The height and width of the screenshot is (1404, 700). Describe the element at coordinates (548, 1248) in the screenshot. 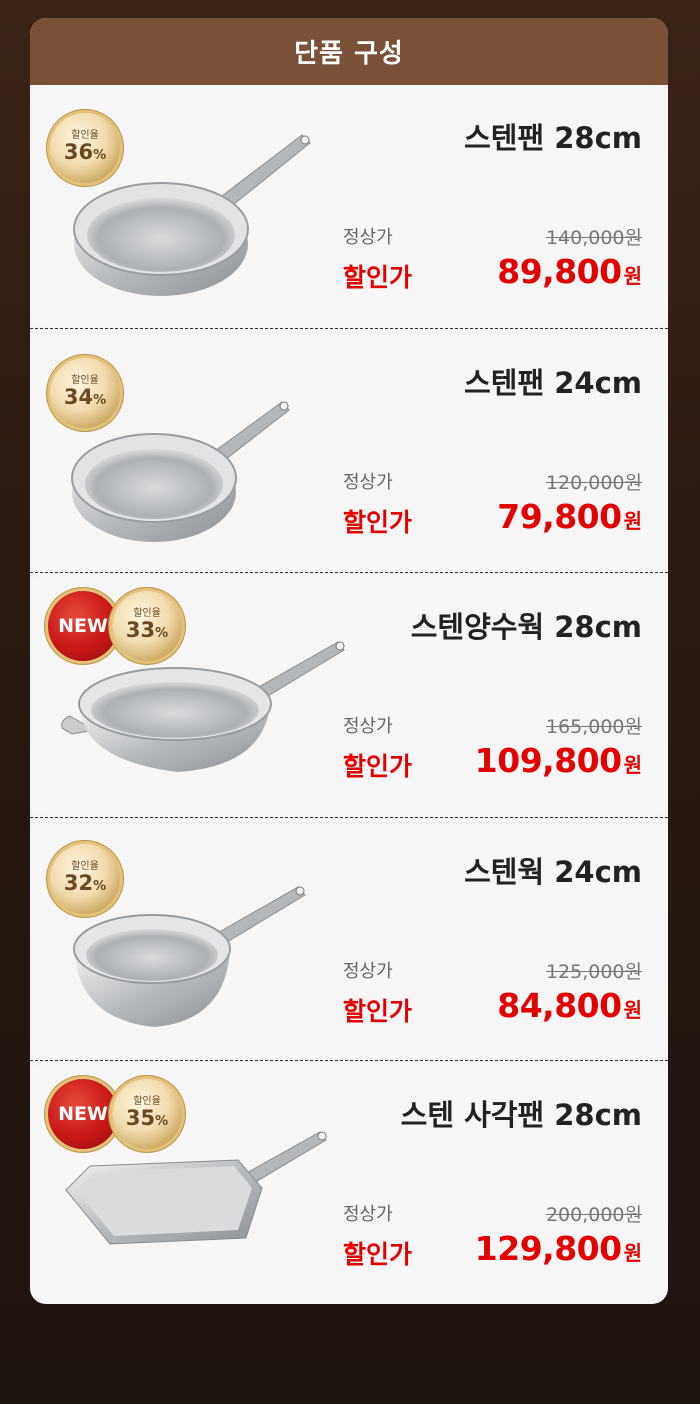

I see `sale-price-value: 129,800` at that location.